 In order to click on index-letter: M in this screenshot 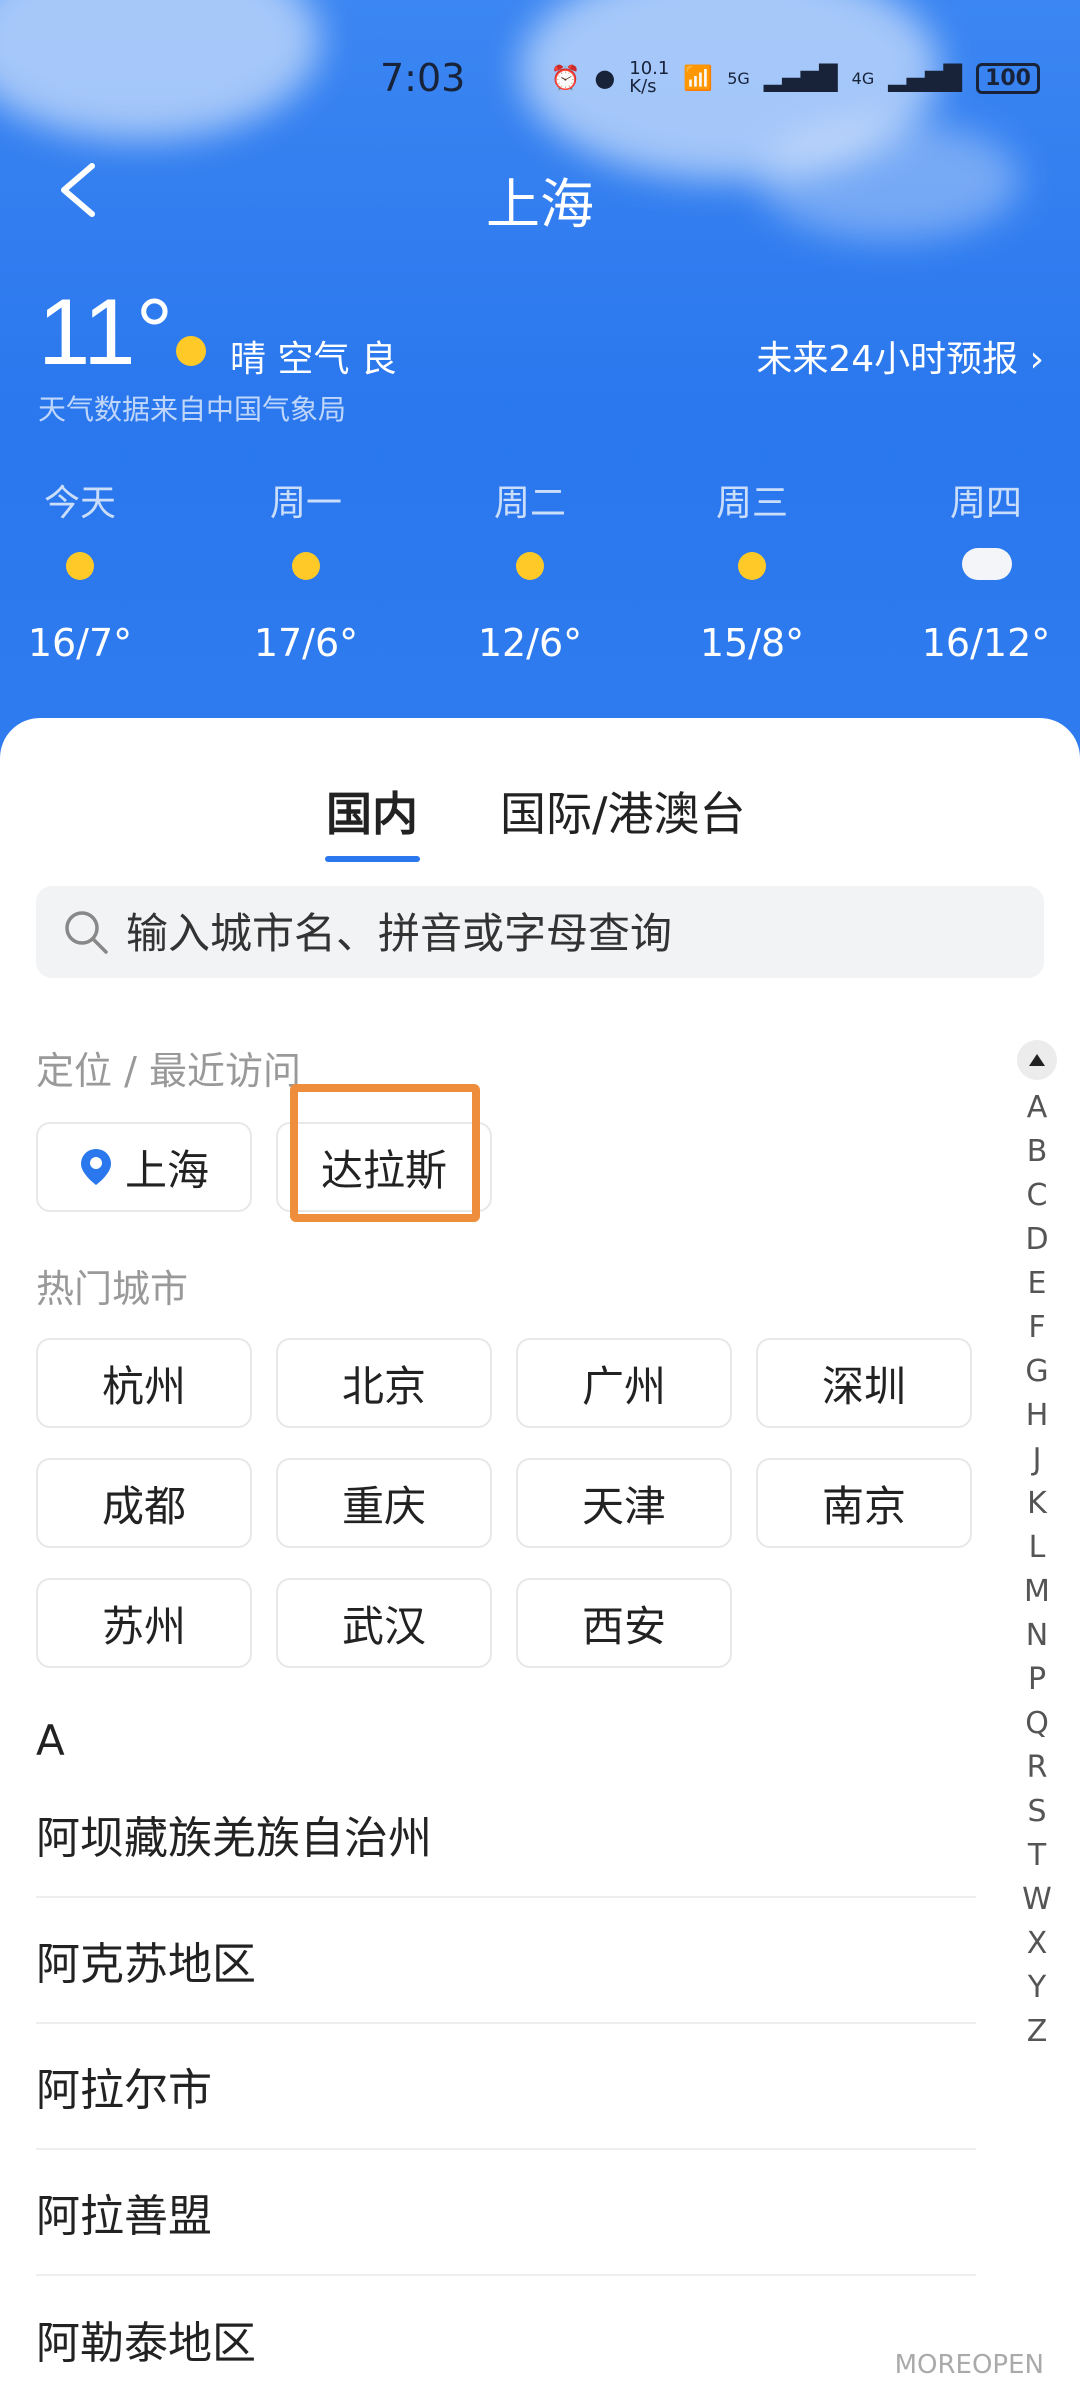, I will do `click(1037, 1592)`.